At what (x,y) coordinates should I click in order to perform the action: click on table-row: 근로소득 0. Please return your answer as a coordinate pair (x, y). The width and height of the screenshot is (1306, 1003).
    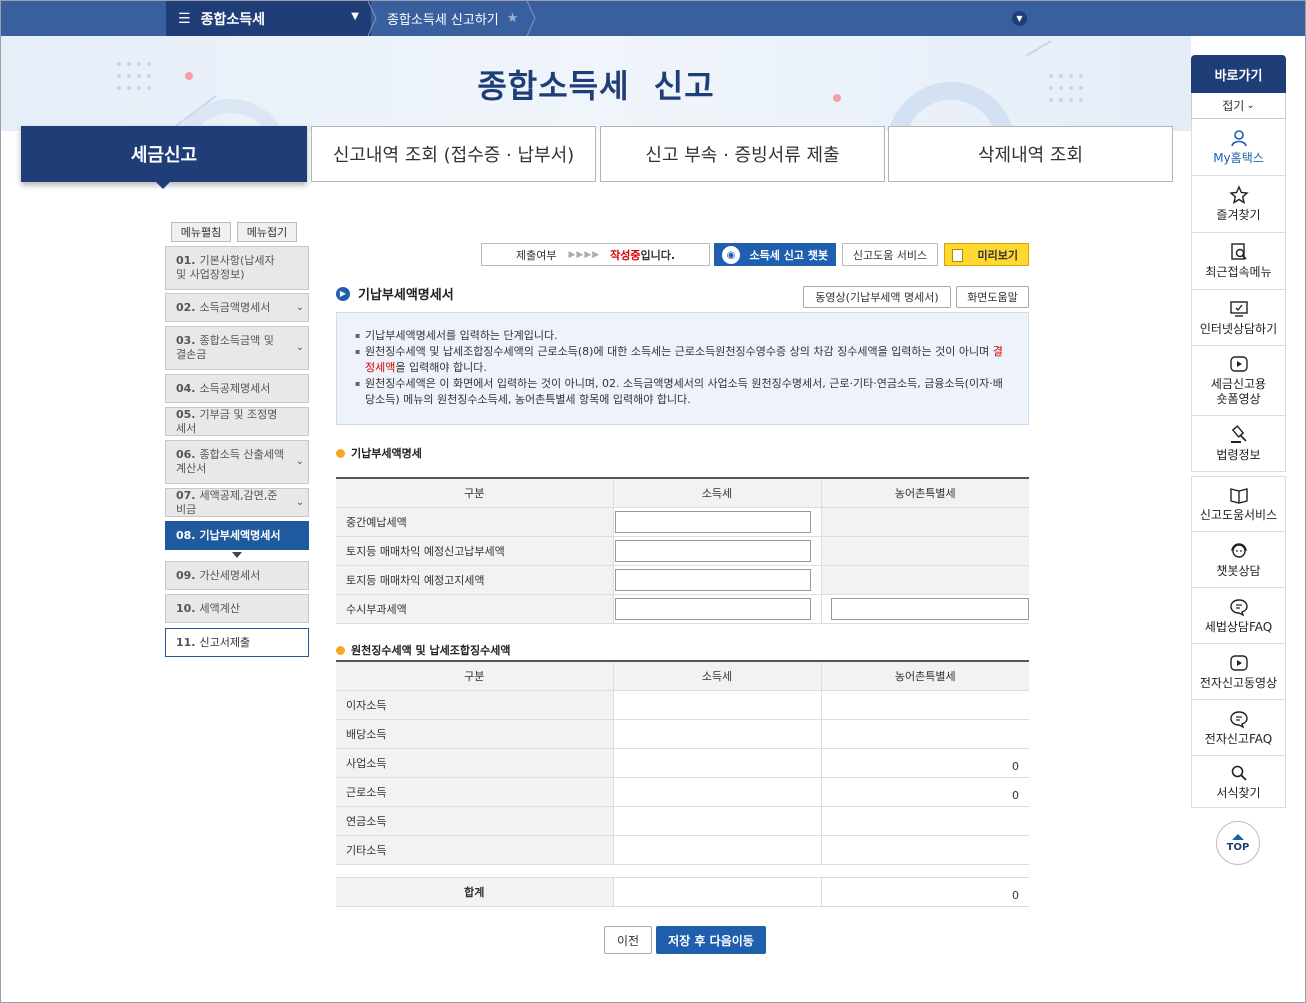
    Looking at the image, I should click on (682, 792).